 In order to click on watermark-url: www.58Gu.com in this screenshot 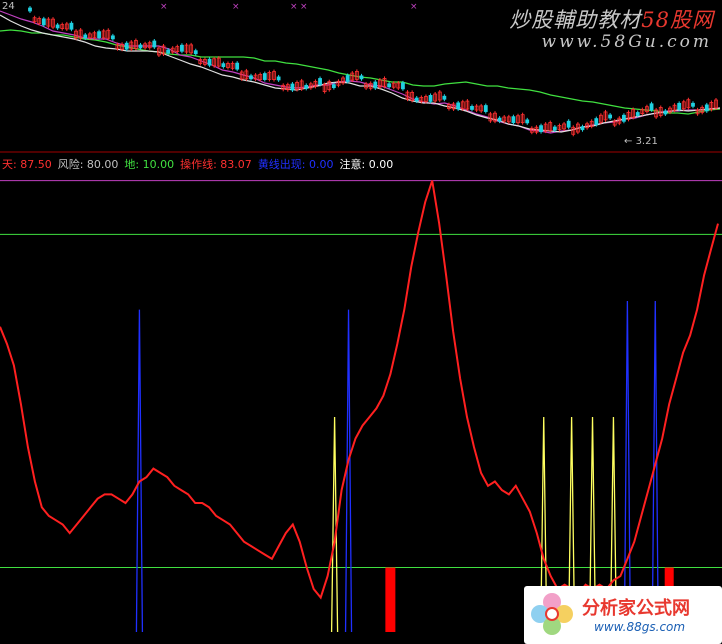, I will do `click(626, 42)`.